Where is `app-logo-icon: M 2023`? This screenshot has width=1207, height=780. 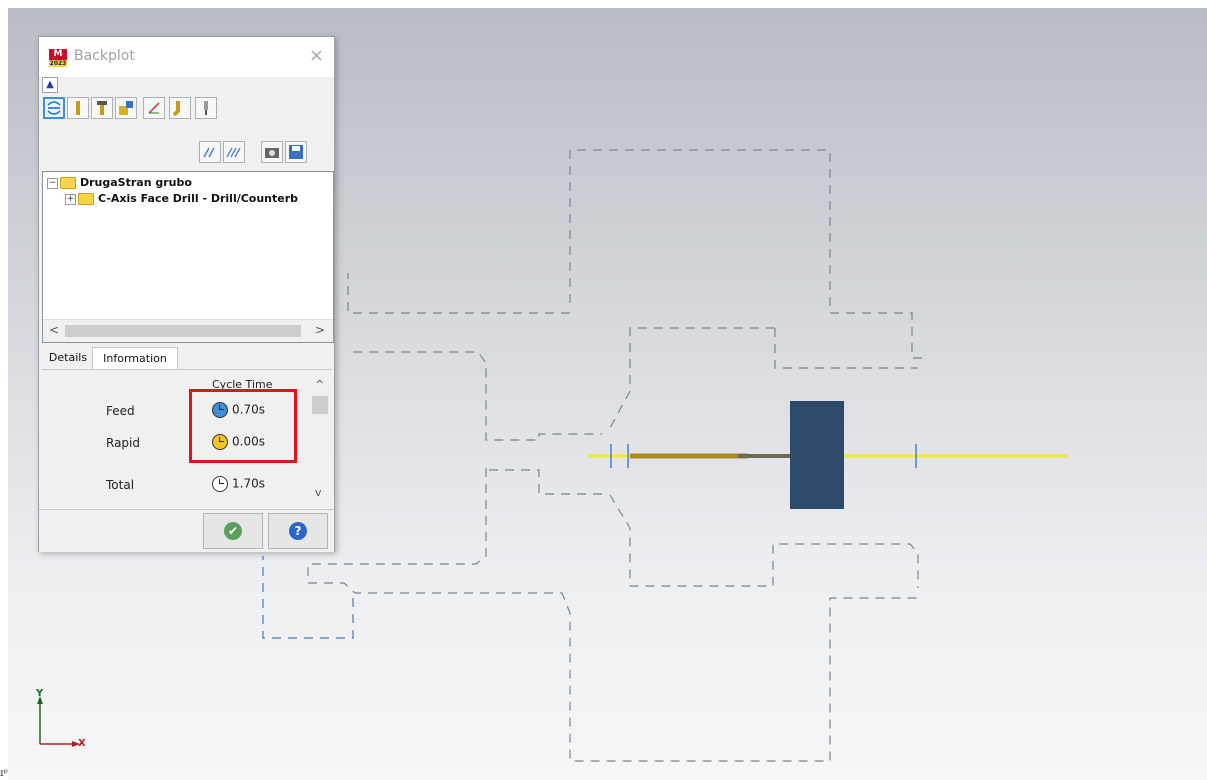 app-logo-icon: M 2023 is located at coordinates (58, 58).